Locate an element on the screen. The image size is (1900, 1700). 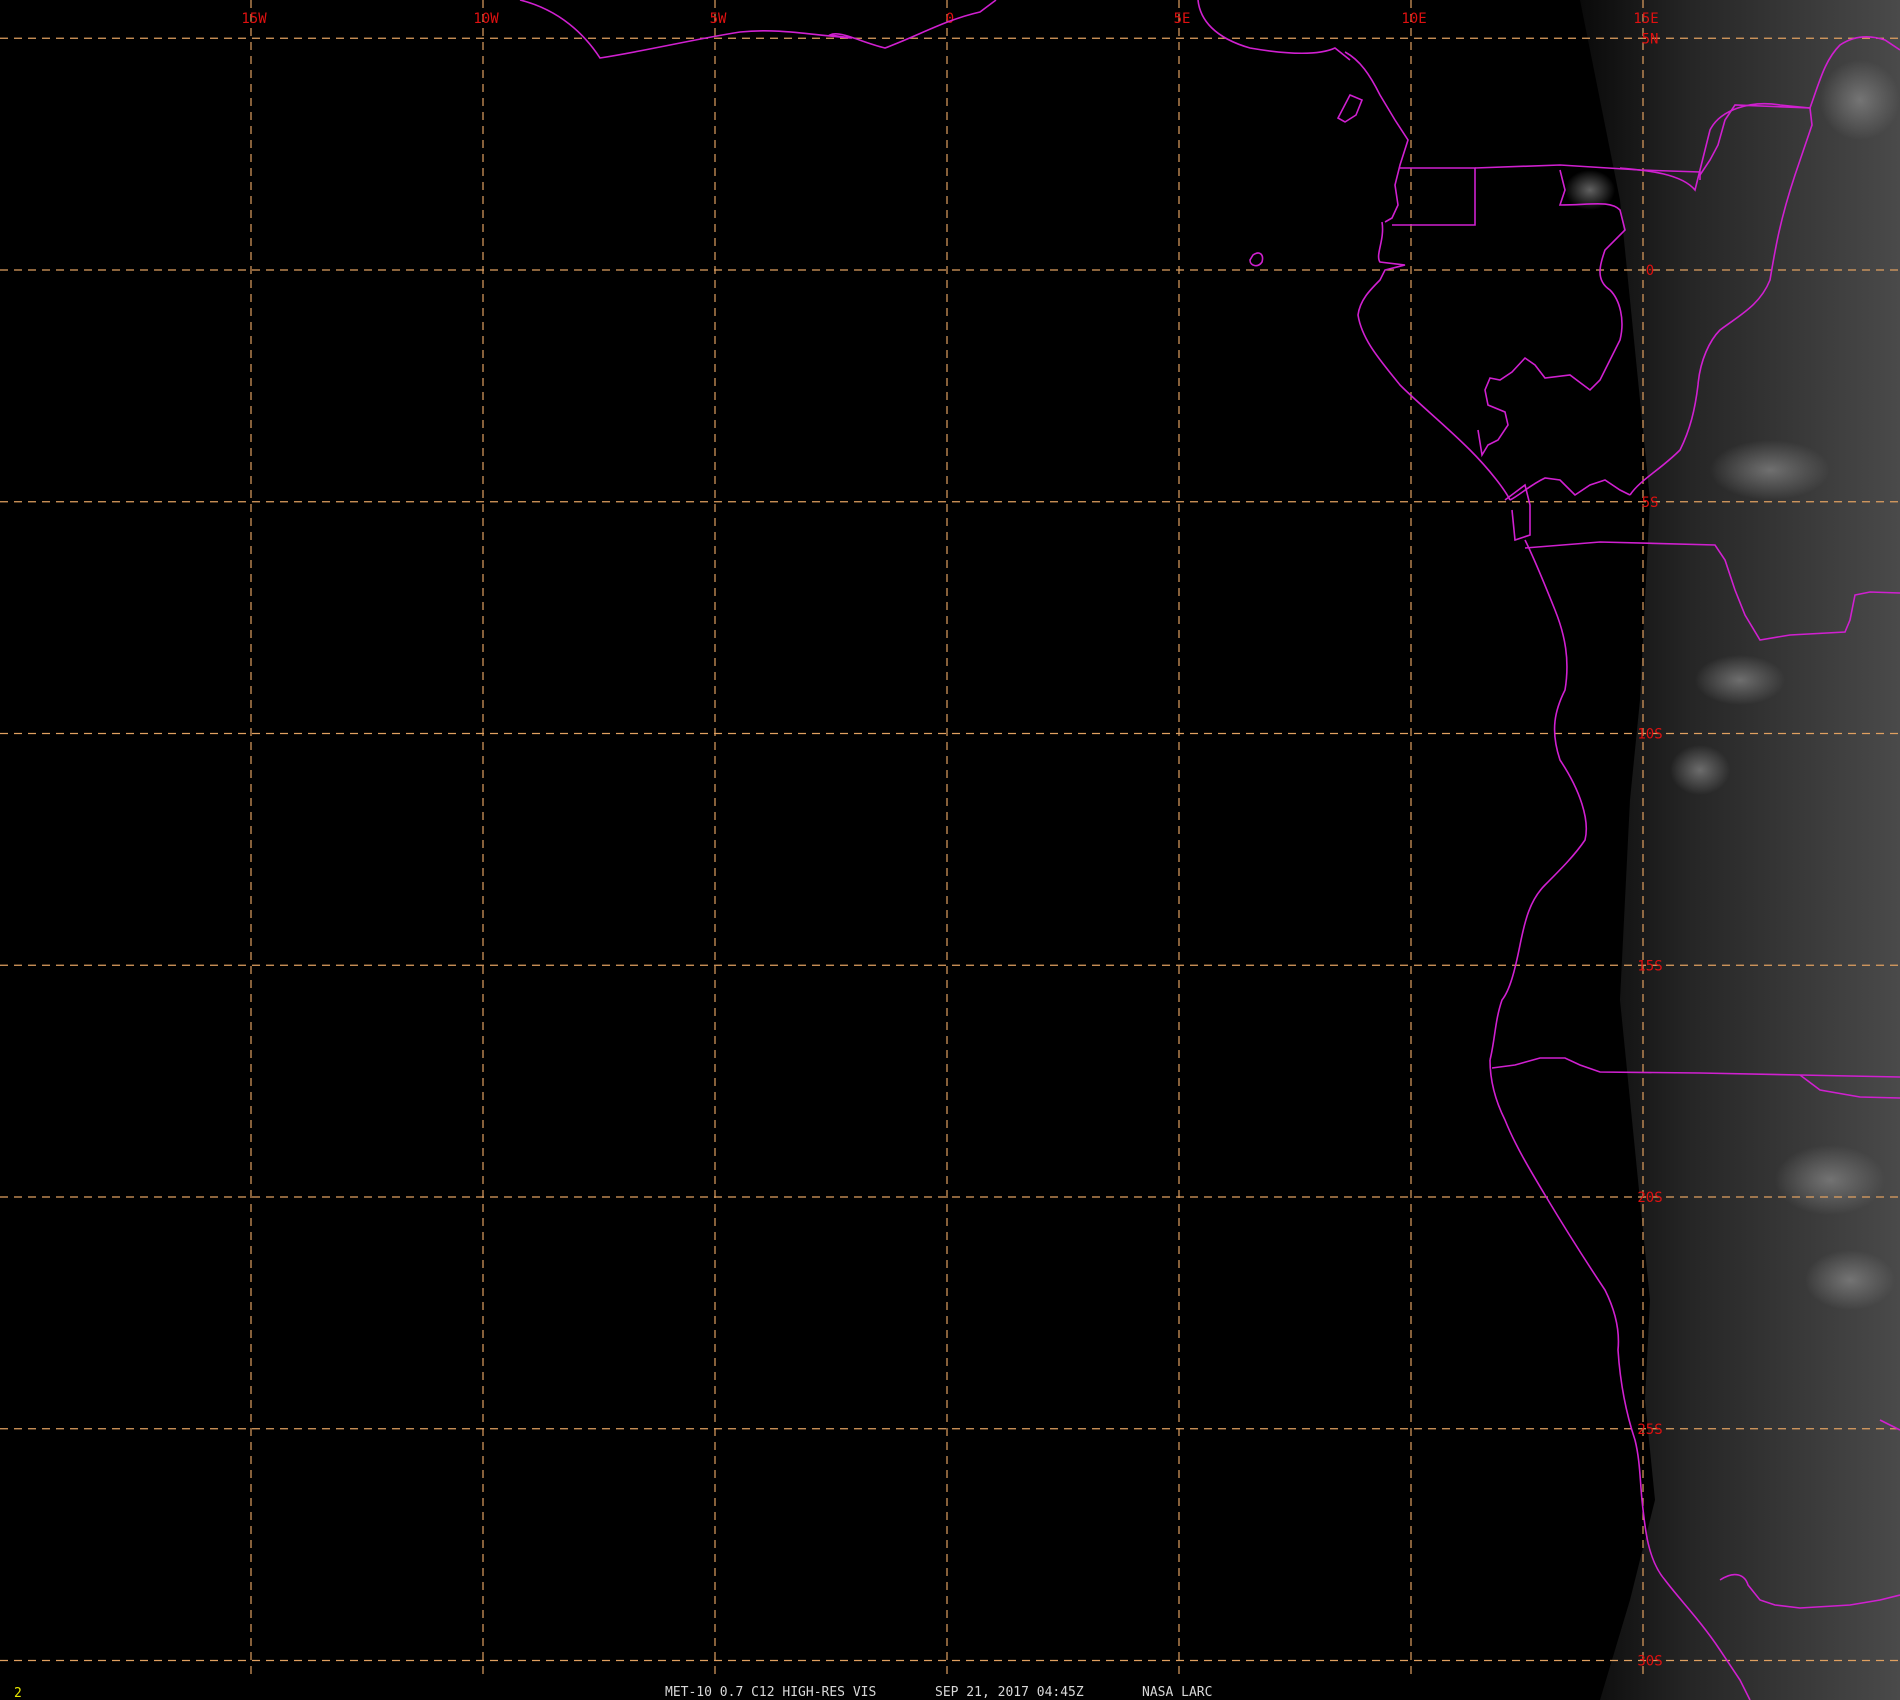
west-africa-coastline is located at coordinates (758, 29).